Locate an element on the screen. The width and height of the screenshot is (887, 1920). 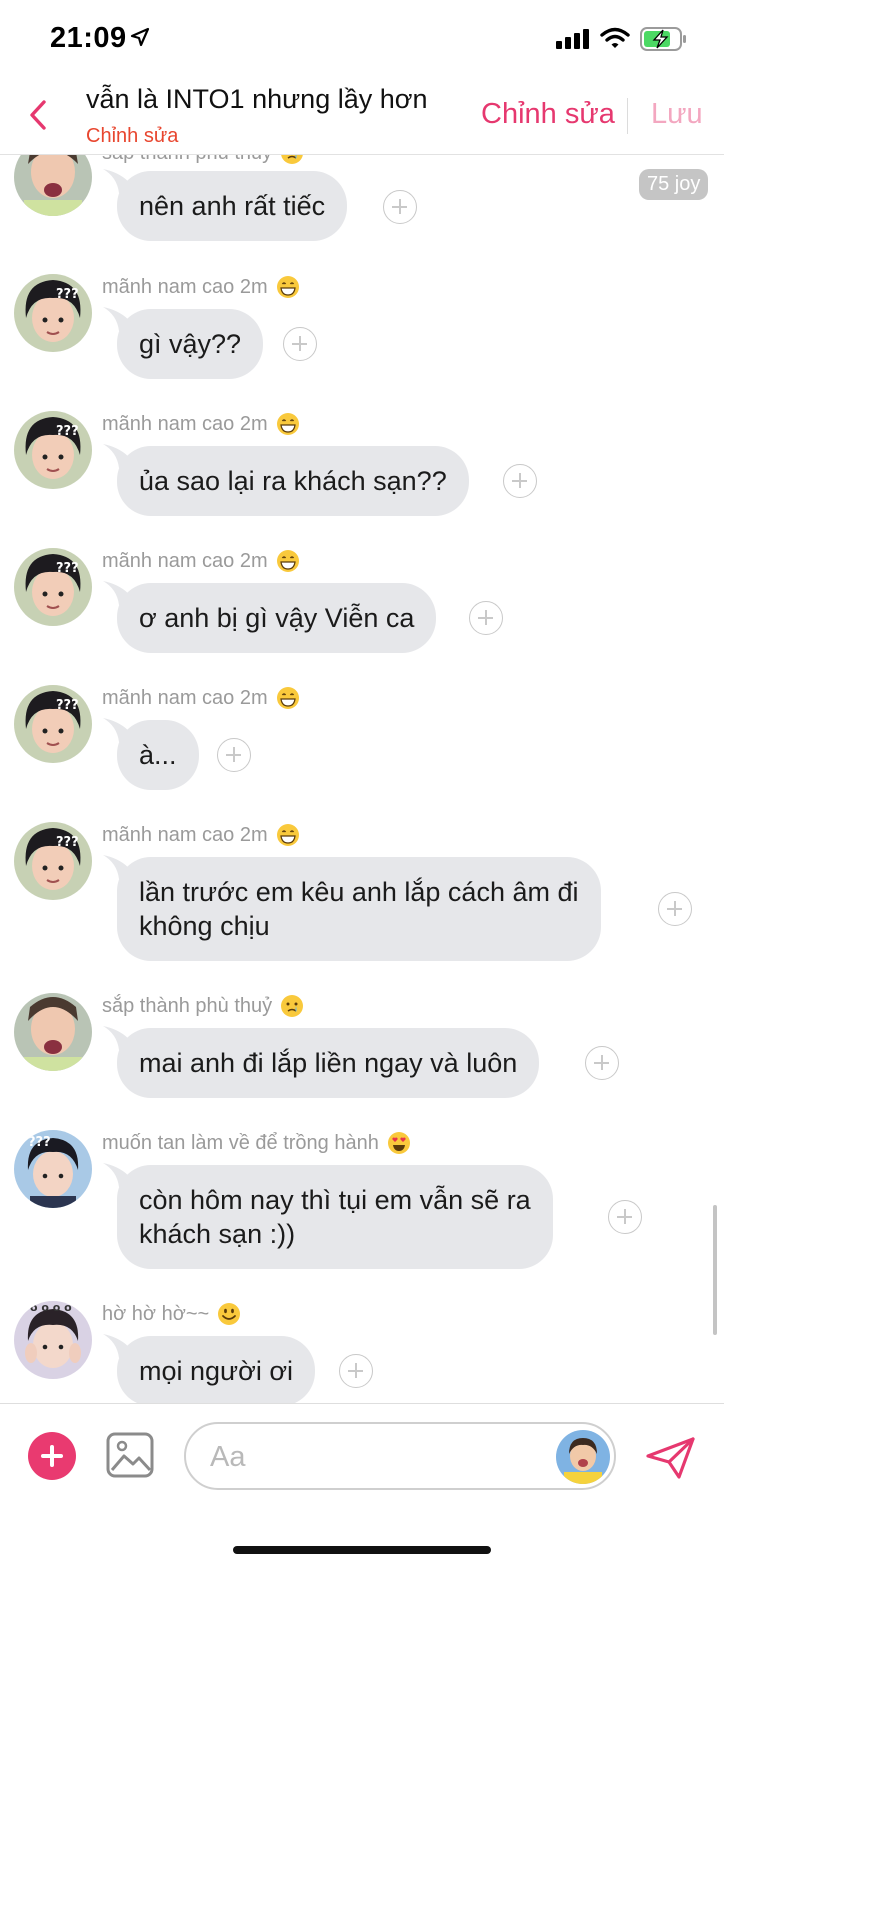
message-text: ơ anh bị gì vậy Viễn ca is located at coordinates (277, 618).